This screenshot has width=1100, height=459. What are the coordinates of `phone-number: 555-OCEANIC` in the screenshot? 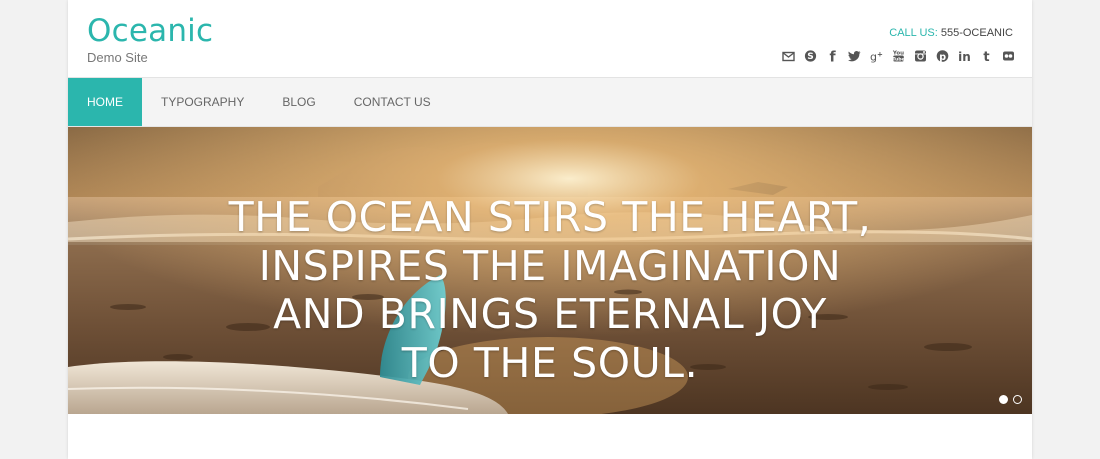 It's located at (976, 33).